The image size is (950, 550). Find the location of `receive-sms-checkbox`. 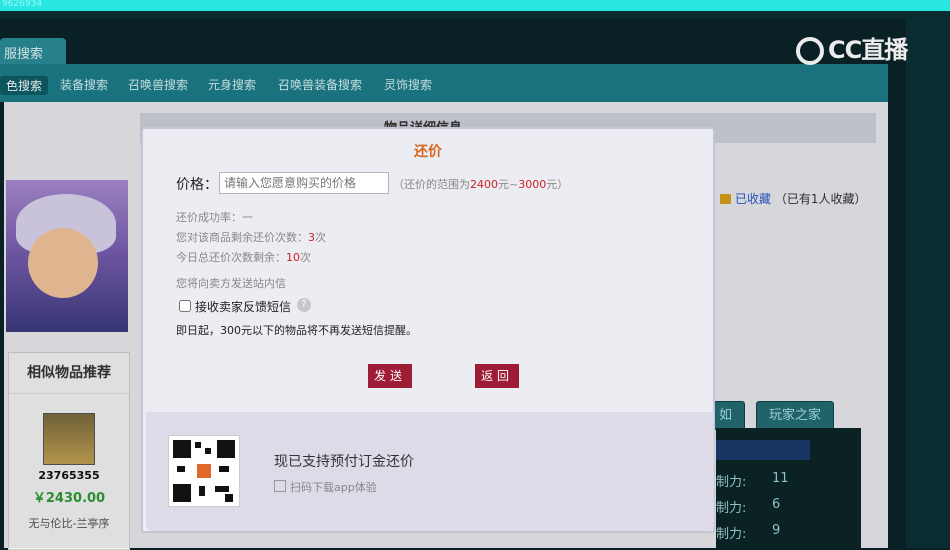

receive-sms-checkbox is located at coordinates (185, 306).